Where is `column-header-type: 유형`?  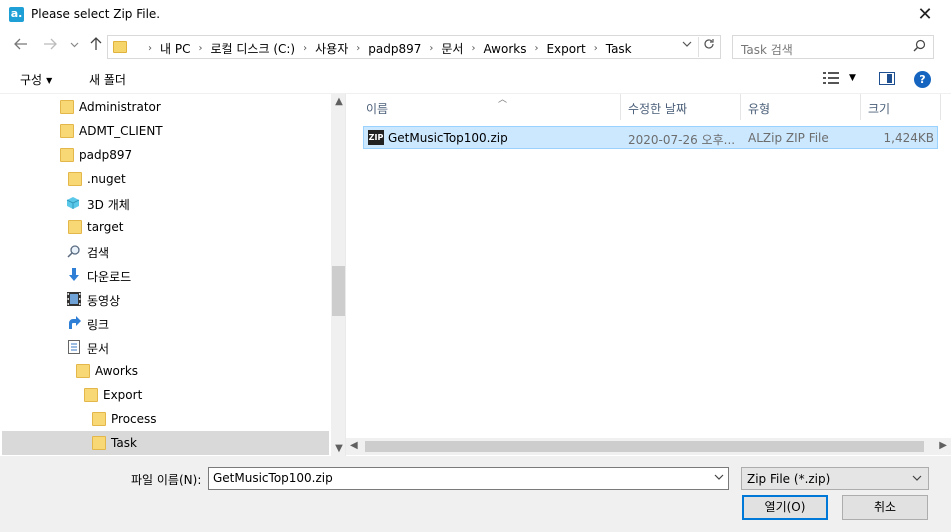
column-header-type: 유형 is located at coordinates (800, 107).